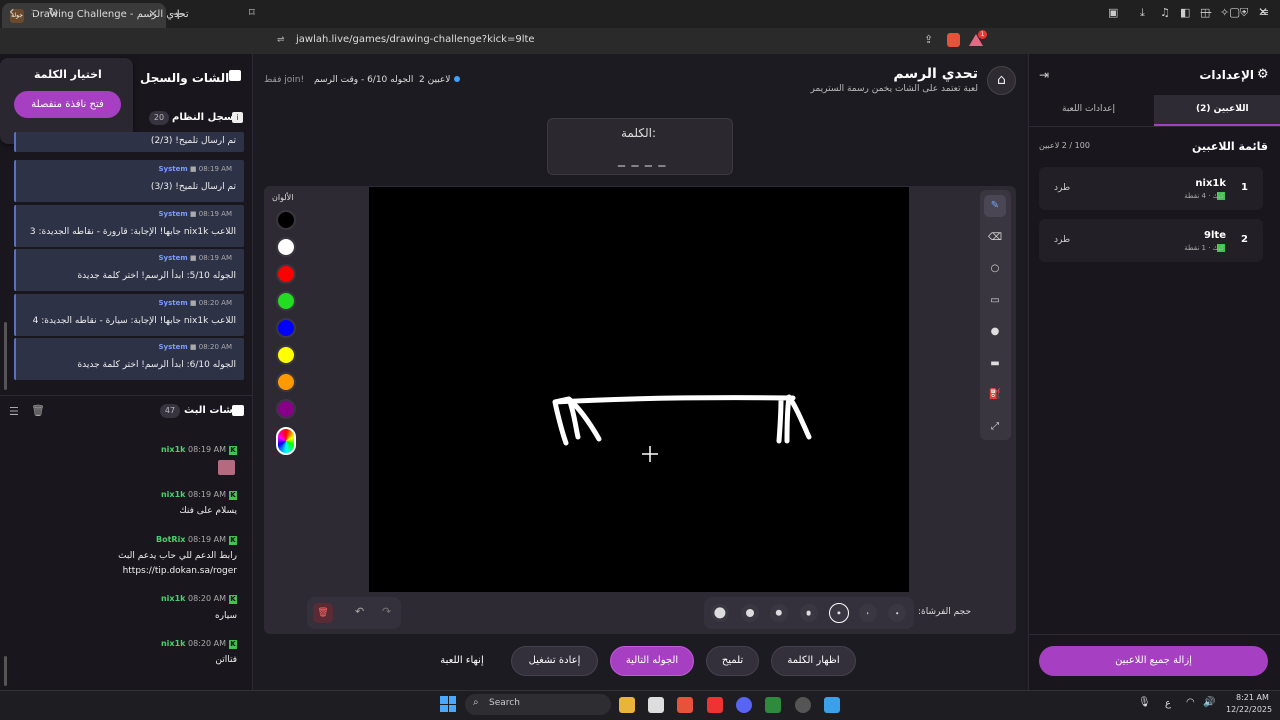 This screenshot has width=1280, height=720. Describe the element at coordinates (226, 467) in the screenshot. I see `emote-image` at that location.